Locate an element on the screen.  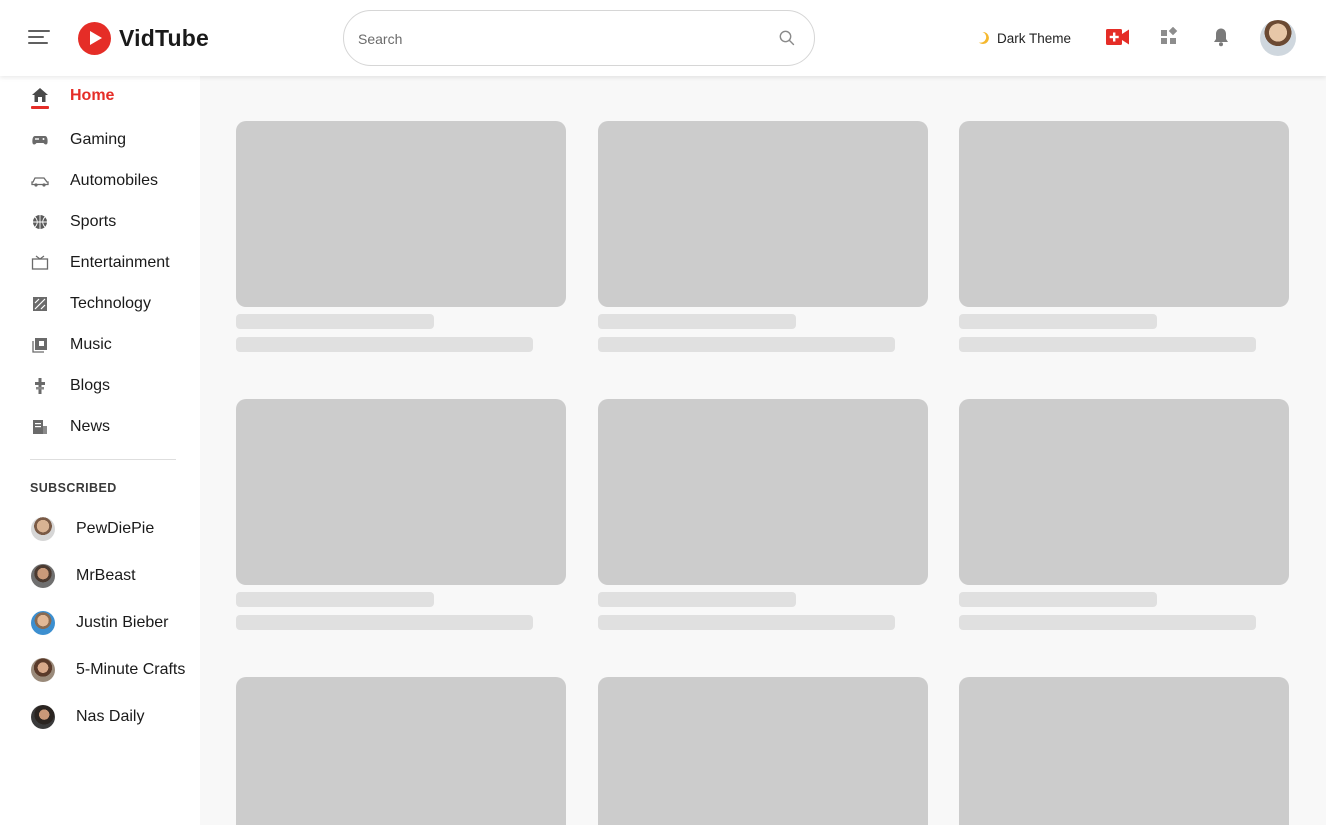
subscription-label: PewDiePie is located at coordinates (115, 528).